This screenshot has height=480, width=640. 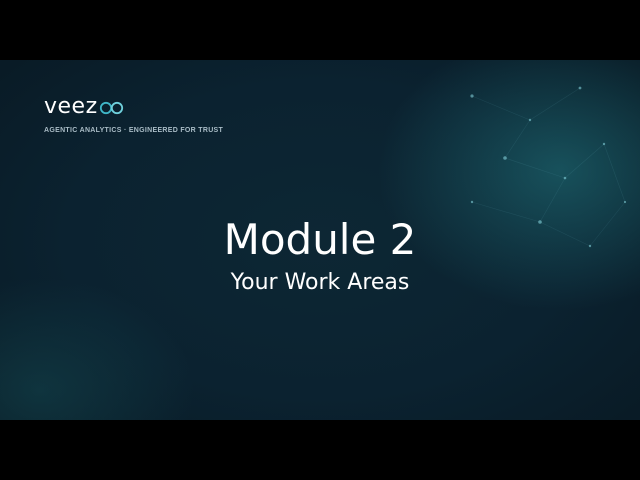 I want to click on slide-title: Module 2, so click(x=320, y=239).